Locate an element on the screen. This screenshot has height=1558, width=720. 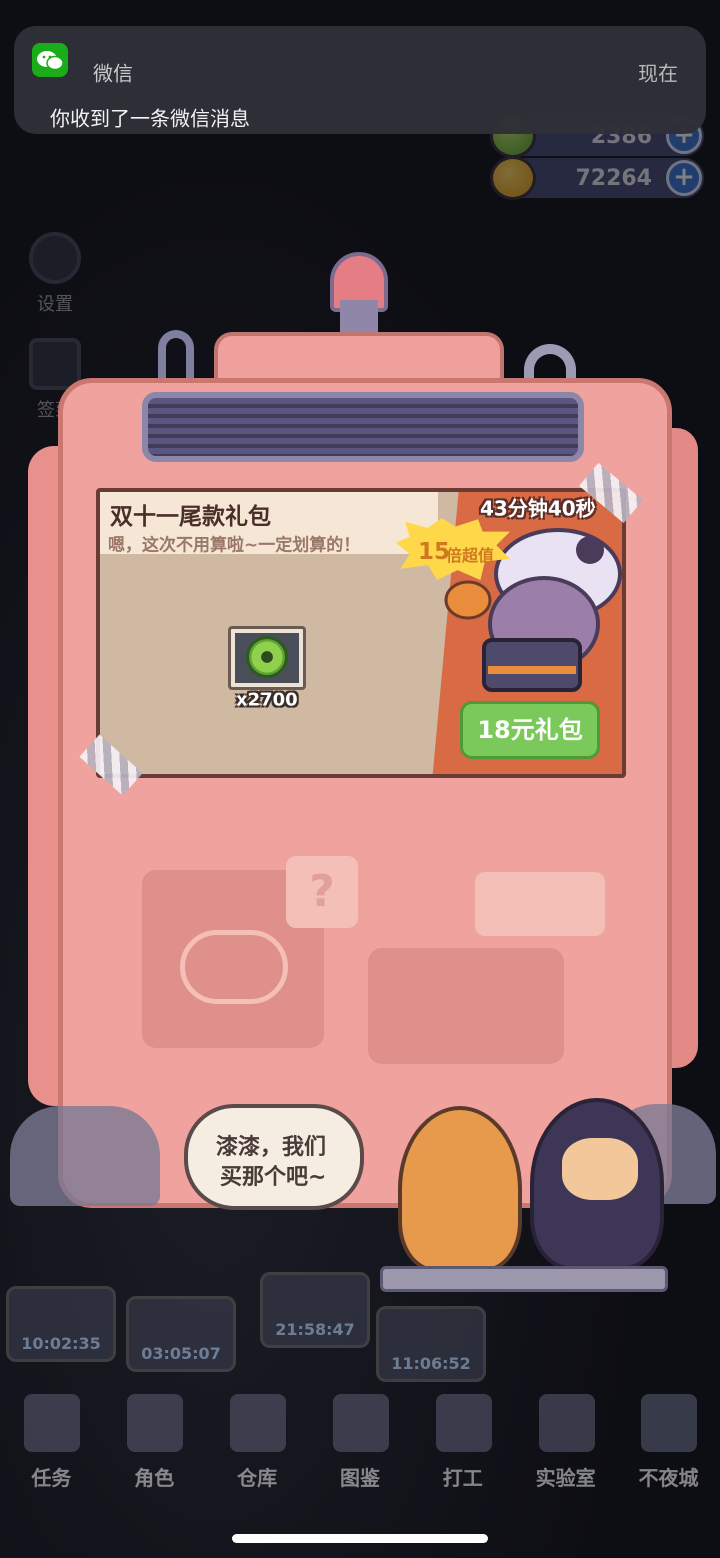
nav-item-collection: 图鉴 is located at coordinates (360, 1439).